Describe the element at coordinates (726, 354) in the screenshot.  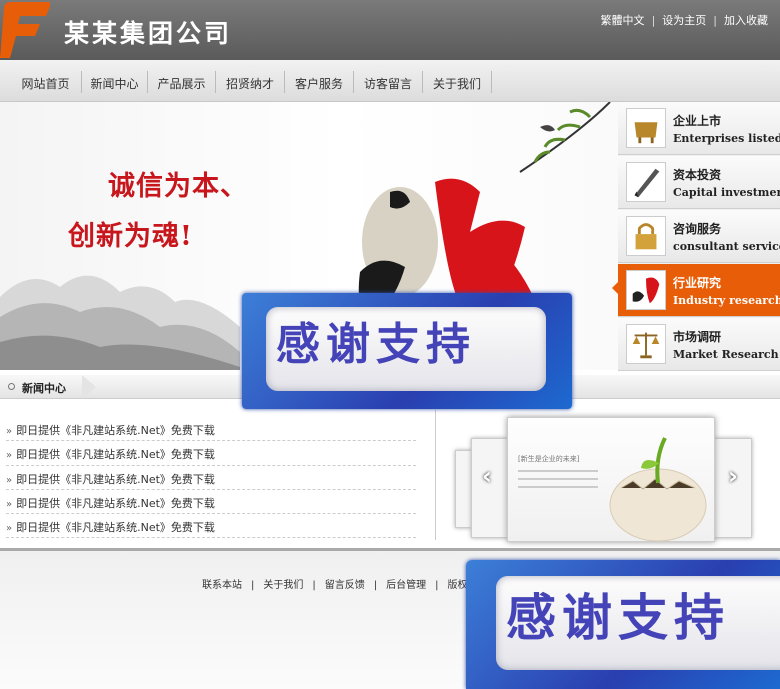
I see `sidebar-item-sublabel: Market Research` at that location.